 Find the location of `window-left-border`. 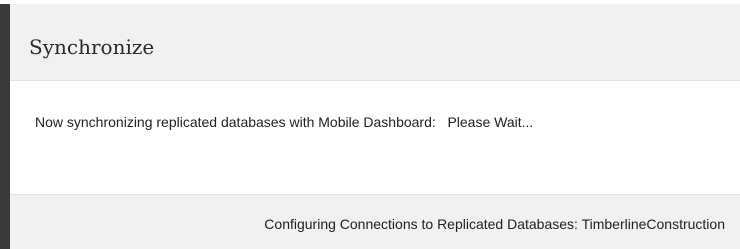

window-left-border is located at coordinates (5, 126).